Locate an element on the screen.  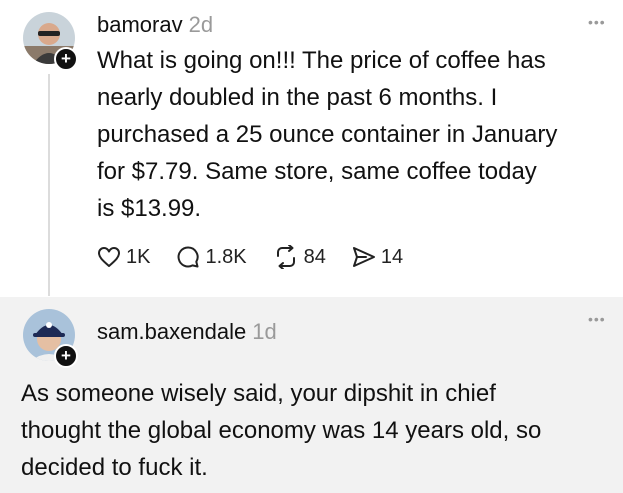
repost-button: 84 is located at coordinates (299, 257).